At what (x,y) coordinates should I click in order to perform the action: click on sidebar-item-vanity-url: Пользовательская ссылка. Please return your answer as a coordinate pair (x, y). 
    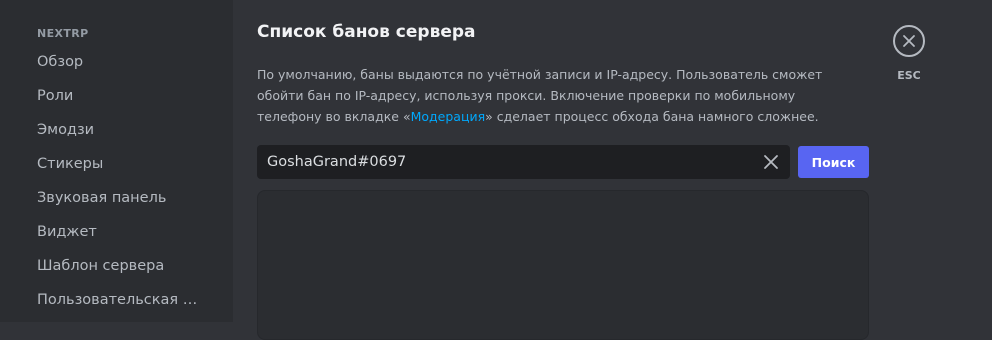
    Looking at the image, I should click on (121, 300).